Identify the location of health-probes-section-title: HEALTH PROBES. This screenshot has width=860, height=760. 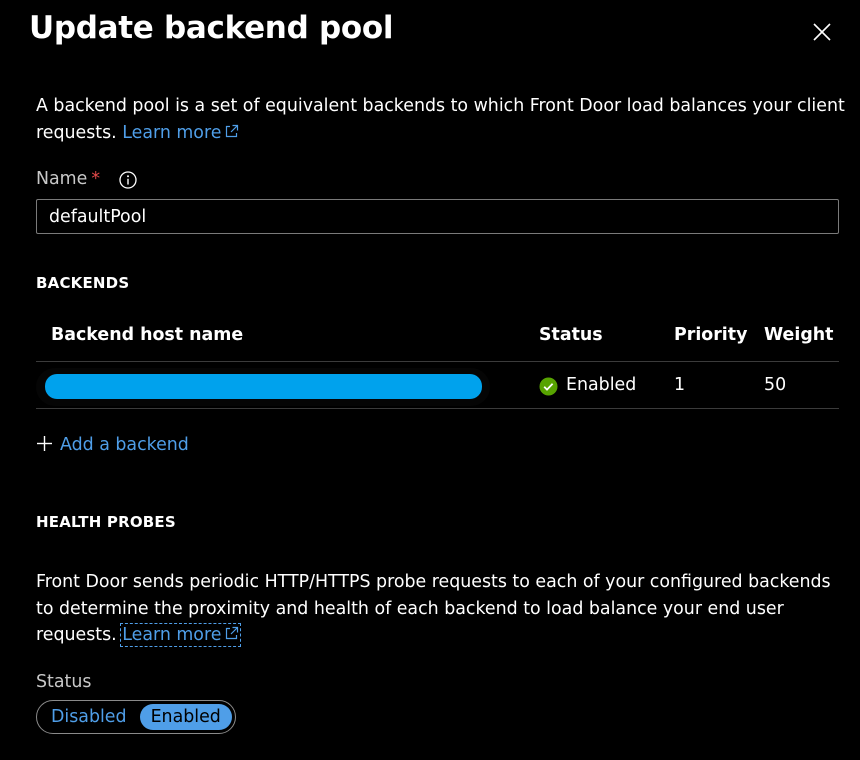
(106, 522).